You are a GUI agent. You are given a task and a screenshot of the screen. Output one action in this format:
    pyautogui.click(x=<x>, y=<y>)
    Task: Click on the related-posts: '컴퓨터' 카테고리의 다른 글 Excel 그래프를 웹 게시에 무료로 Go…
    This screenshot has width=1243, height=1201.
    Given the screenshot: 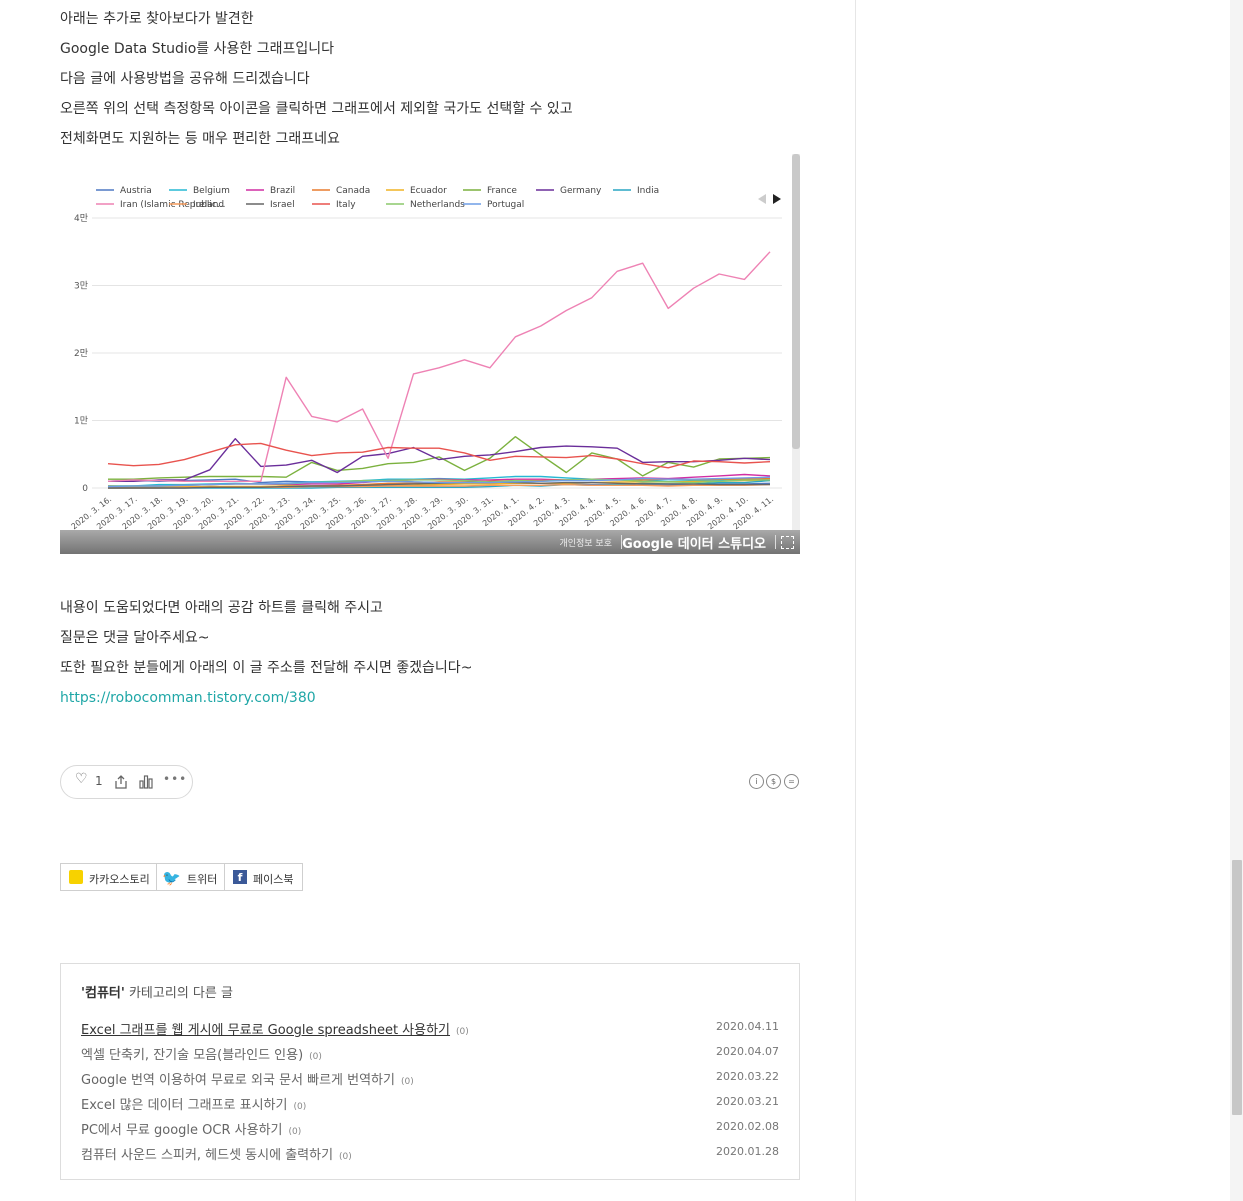 What is the action you would take?
    pyautogui.click(x=430, y=1071)
    